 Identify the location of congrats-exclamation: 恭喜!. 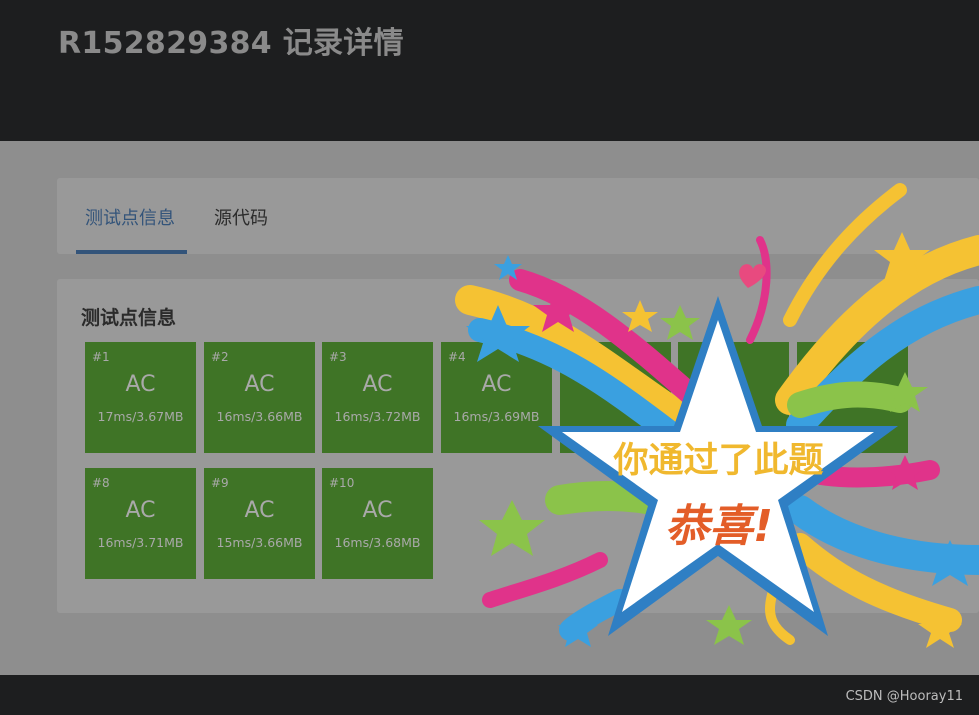
(719, 526).